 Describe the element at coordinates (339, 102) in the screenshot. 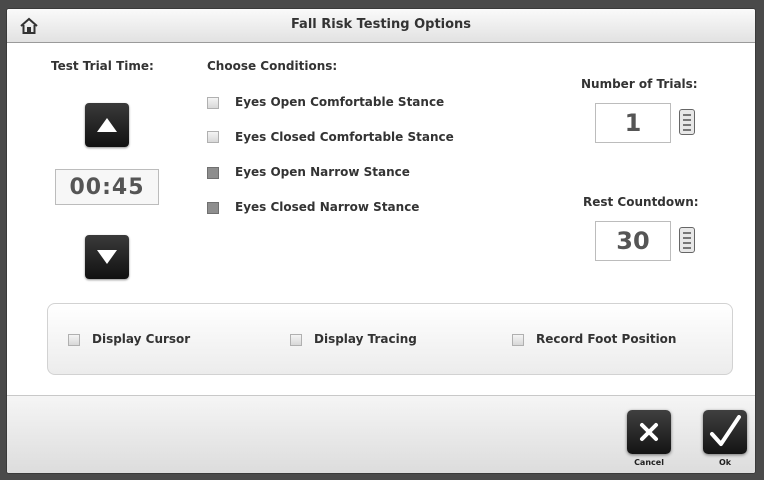

I see `condition-label-eyes-open-comfortable: Eyes Open Comfortable Stance` at that location.